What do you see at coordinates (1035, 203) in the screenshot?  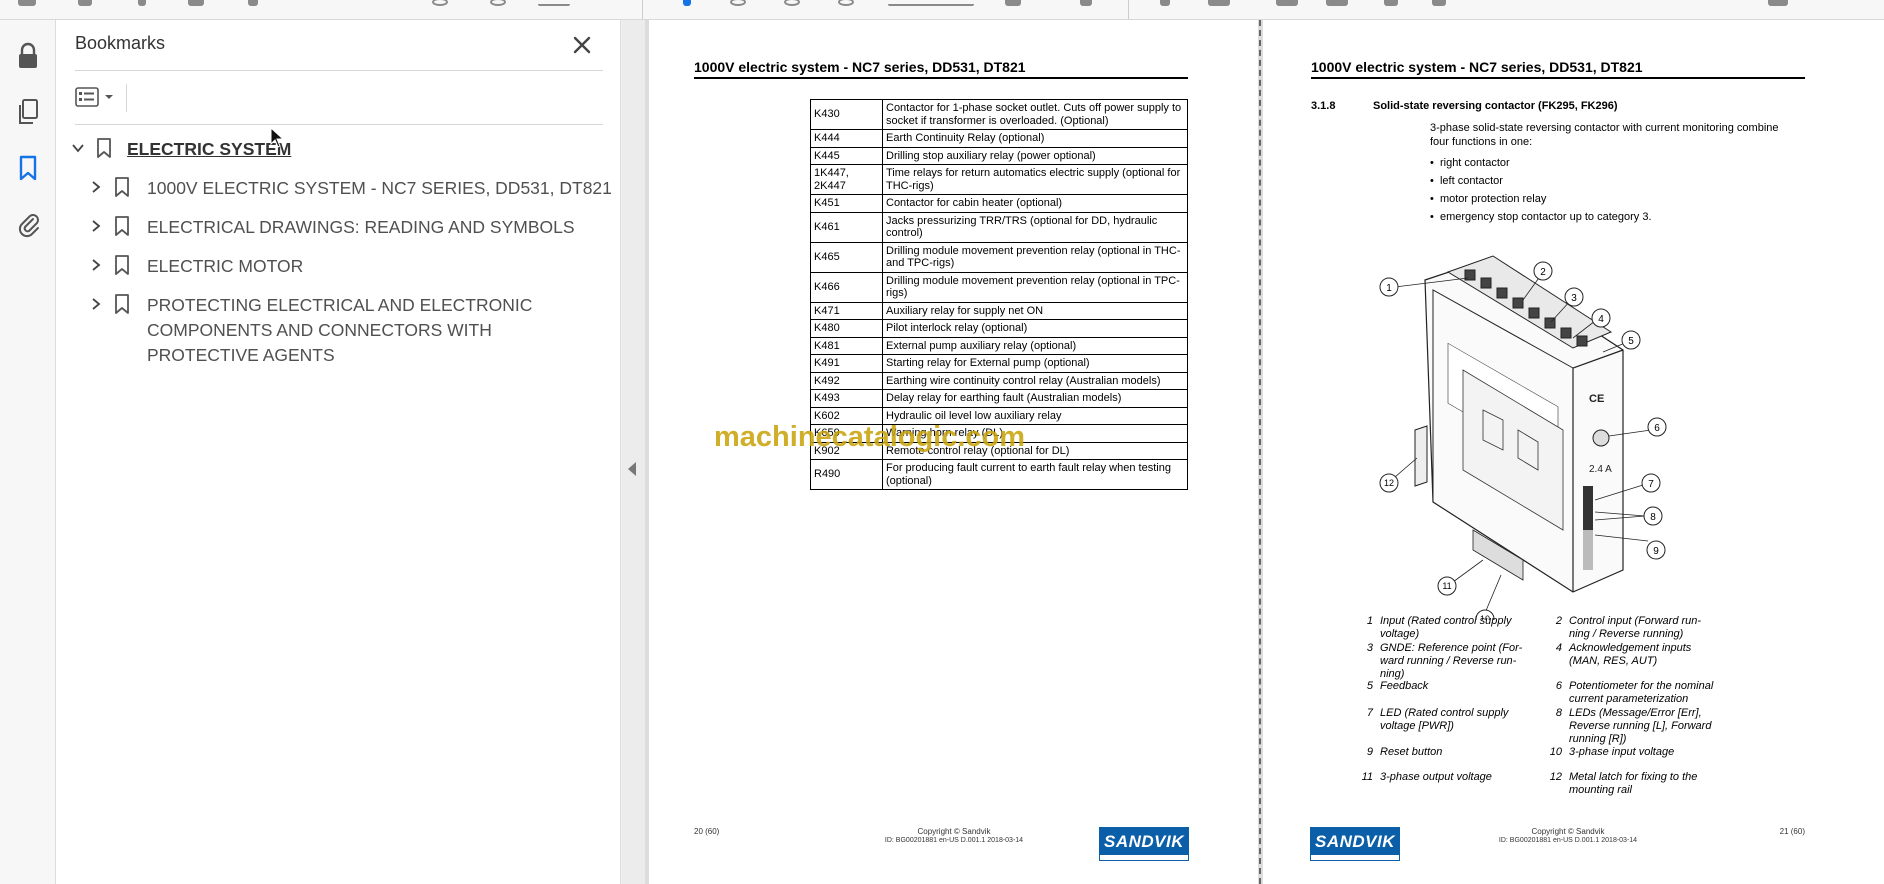 I see `relay-description-cell: Contactor for cabin heater (optional)` at bounding box center [1035, 203].